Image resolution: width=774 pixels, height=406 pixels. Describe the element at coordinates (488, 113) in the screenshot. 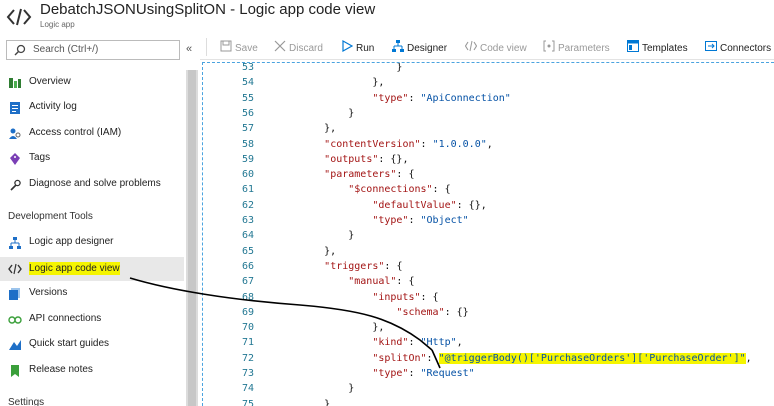

I see `code-line: 56 }` at that location.